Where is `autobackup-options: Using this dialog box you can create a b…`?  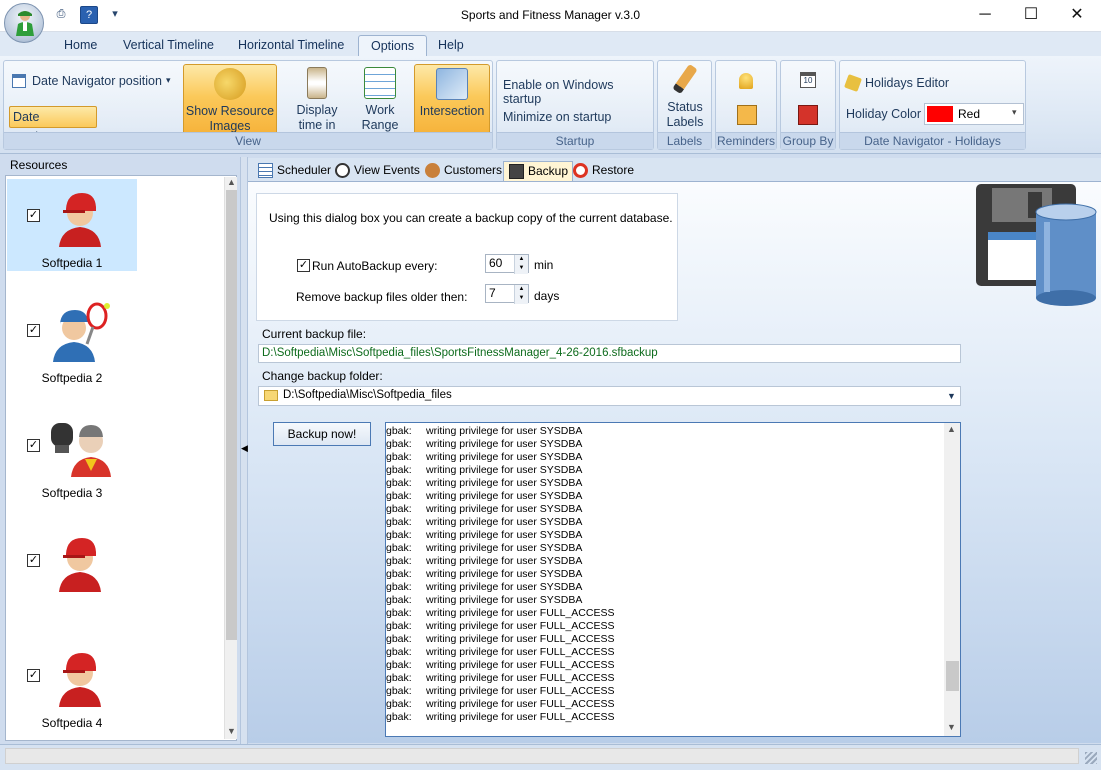 autobackup-options: Using this dialog box you can create a b… is located at coordinates (467, 257).